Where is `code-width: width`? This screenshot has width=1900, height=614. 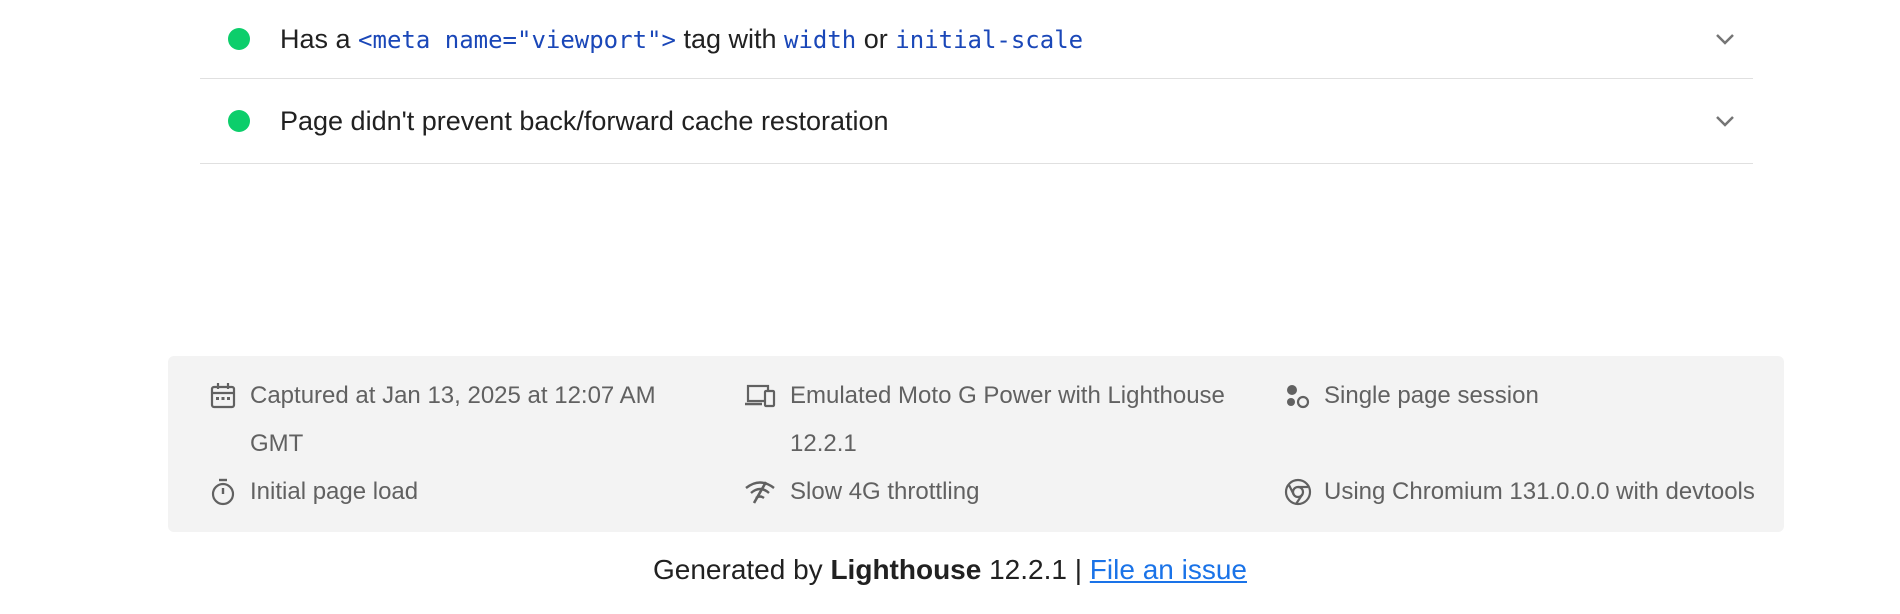 code-width: width is located at coordinates (820, 39).